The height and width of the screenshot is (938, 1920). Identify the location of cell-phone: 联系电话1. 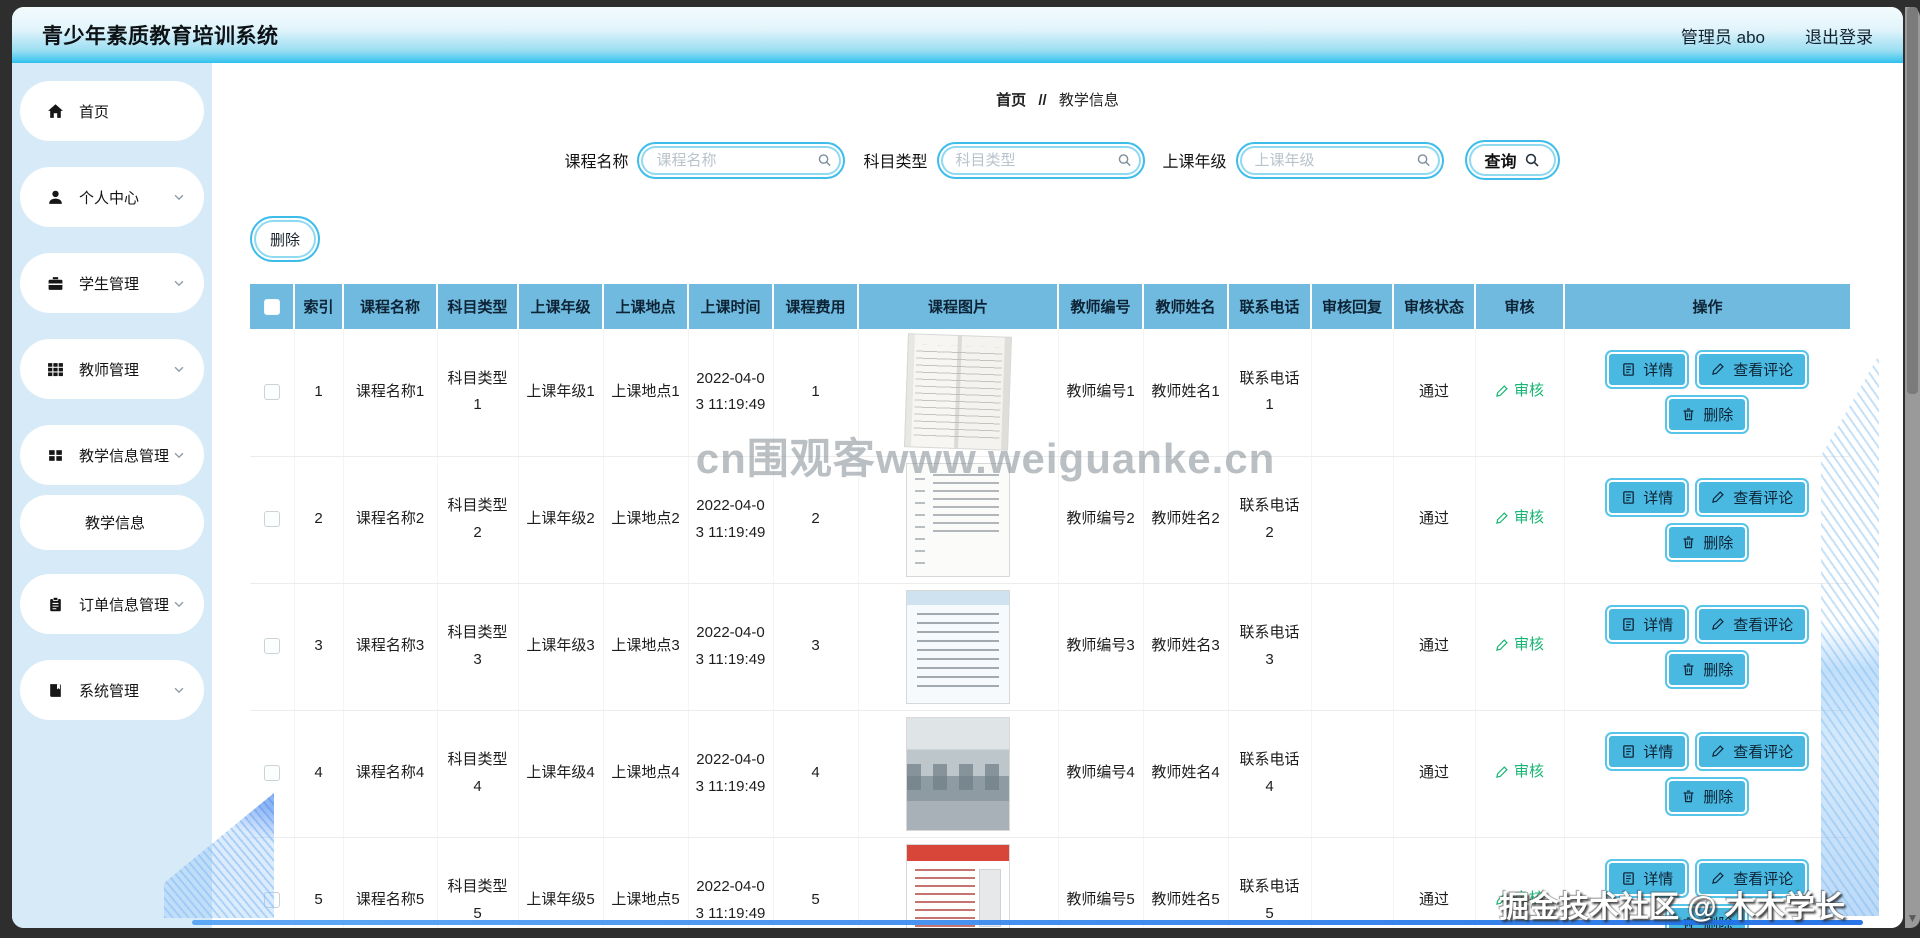
(1270, 393).